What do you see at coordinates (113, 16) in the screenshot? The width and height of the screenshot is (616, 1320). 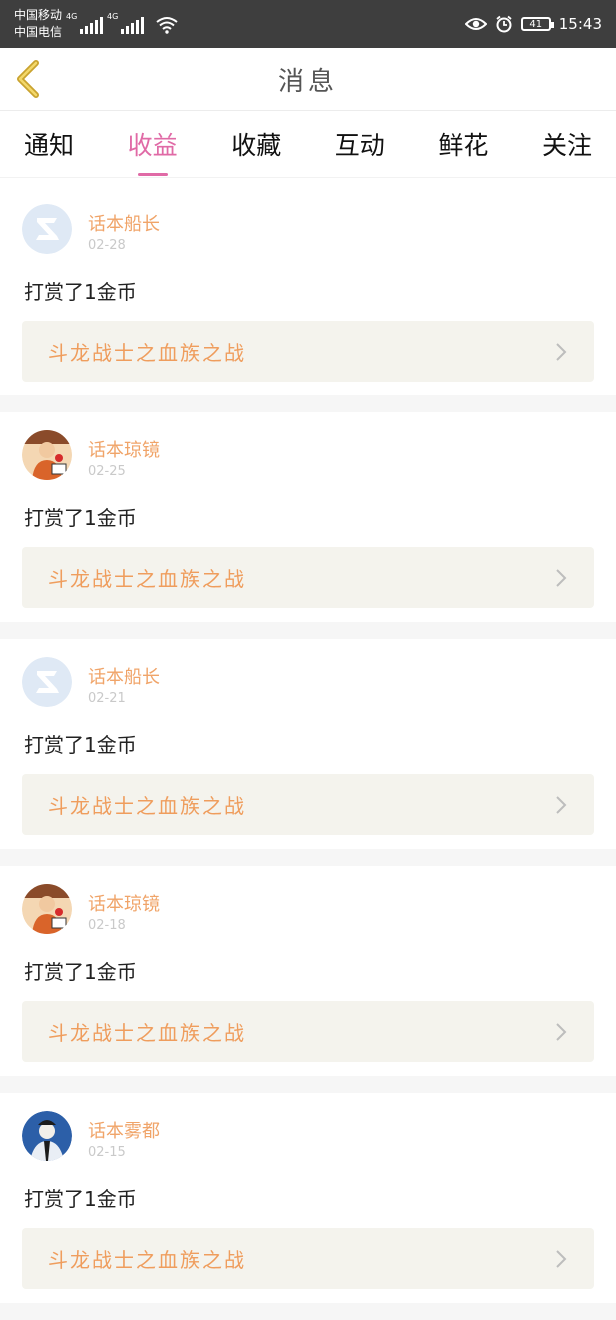 I see `network-type-2: 4G` at bounding box center [113, 16].